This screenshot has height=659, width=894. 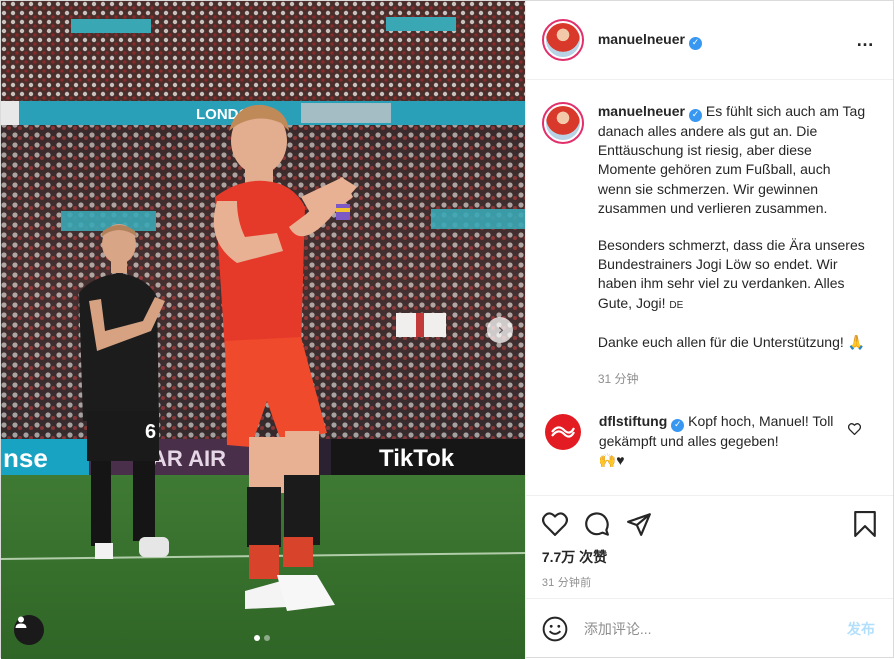 I want to click on germany-flag-label: DE, so click(x=676, y=305).